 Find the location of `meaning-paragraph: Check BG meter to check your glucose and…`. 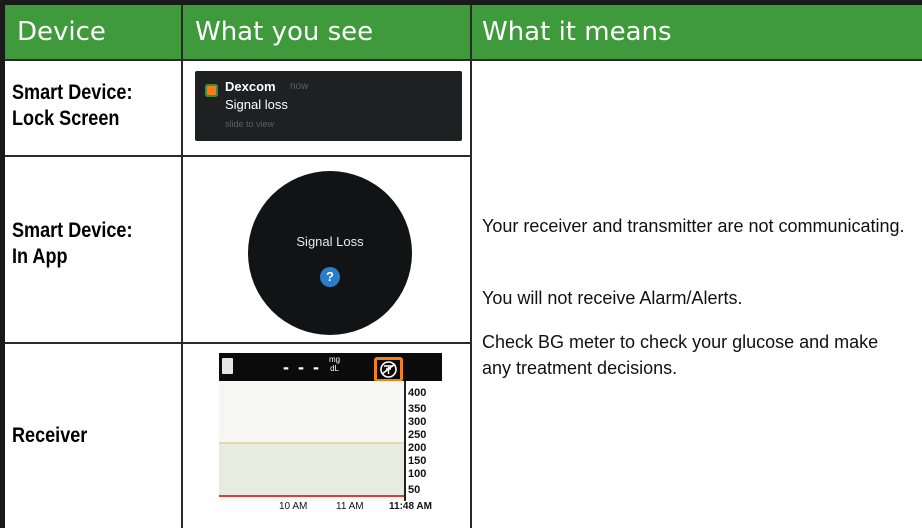

meaning-paragraph: Check BG meter to check your glucose and… is located at coordinates (680, 355).